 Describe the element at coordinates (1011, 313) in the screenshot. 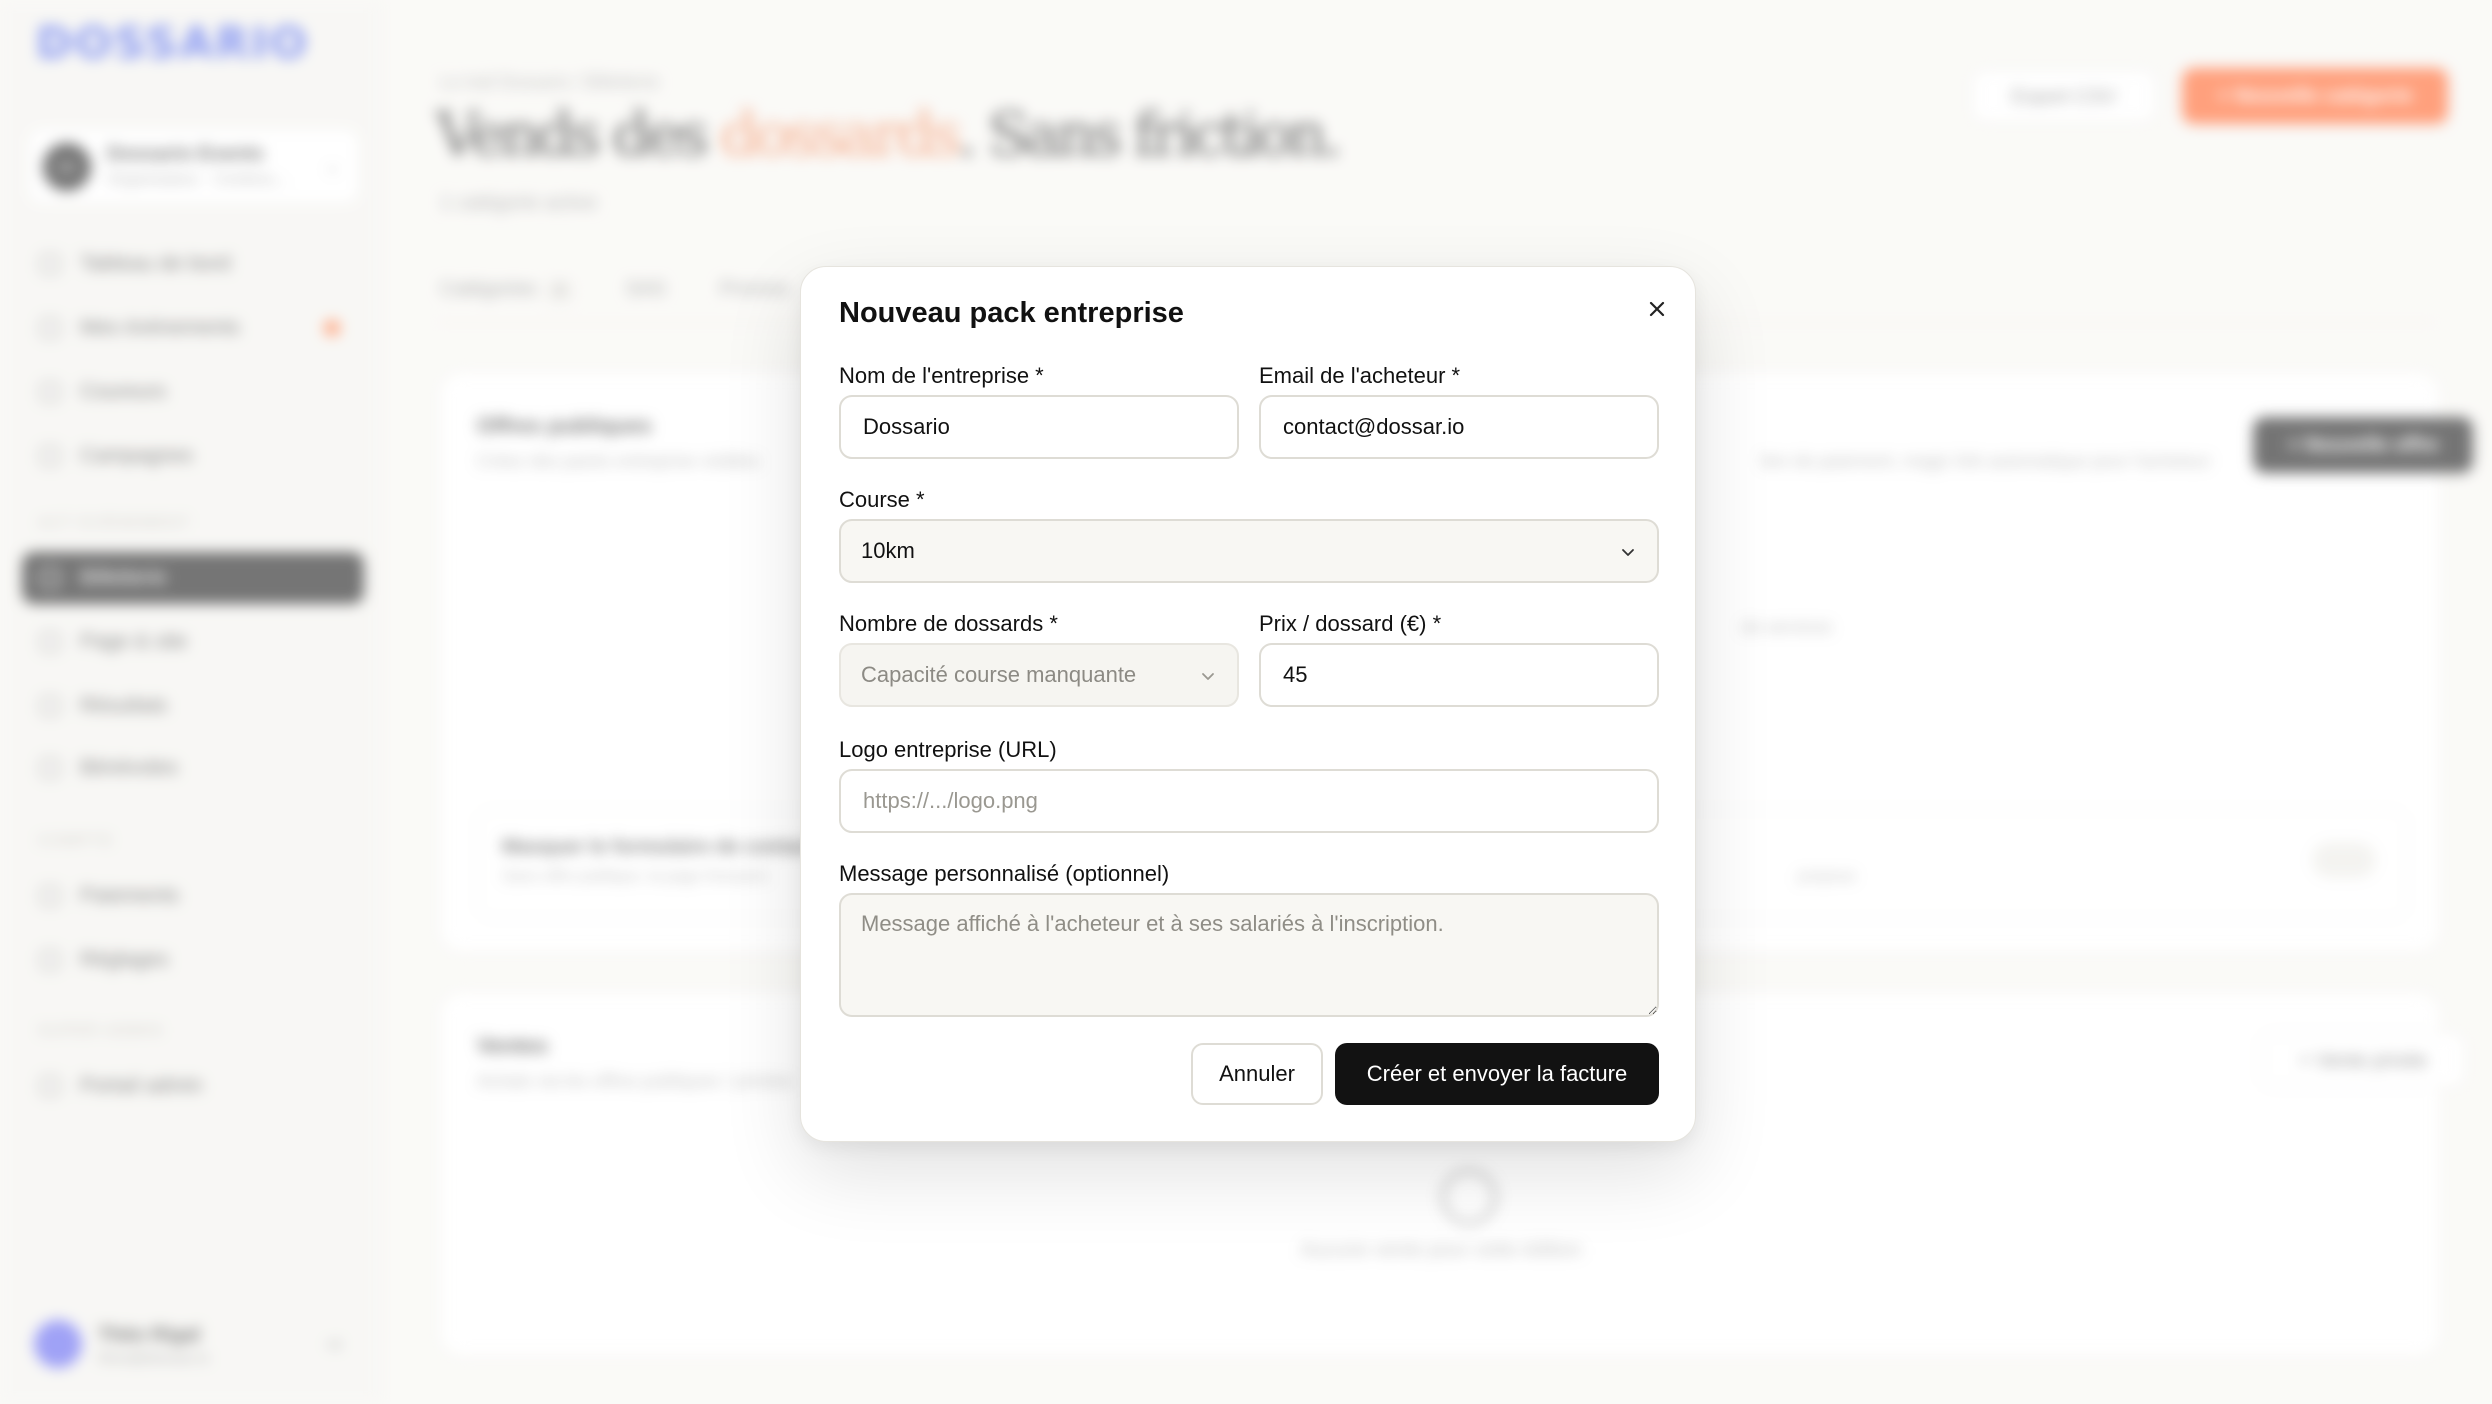

I see `dialog-title: Nouveau pack entreprise` at that location.